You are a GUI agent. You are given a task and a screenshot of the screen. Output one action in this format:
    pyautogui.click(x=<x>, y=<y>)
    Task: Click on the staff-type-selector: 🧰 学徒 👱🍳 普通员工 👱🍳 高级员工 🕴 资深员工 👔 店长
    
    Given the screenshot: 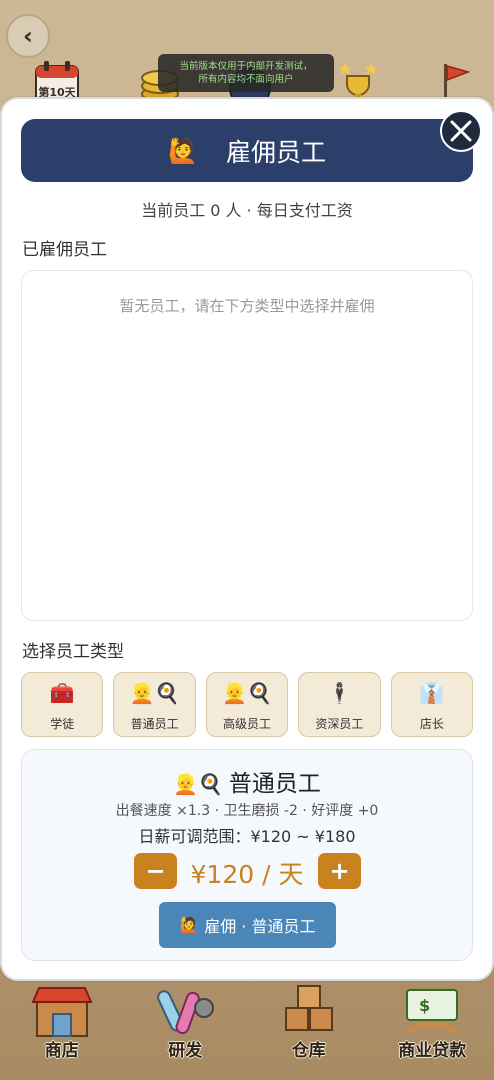 What is the action you would take?
    pyautogui.click(x=247, y=704)
    